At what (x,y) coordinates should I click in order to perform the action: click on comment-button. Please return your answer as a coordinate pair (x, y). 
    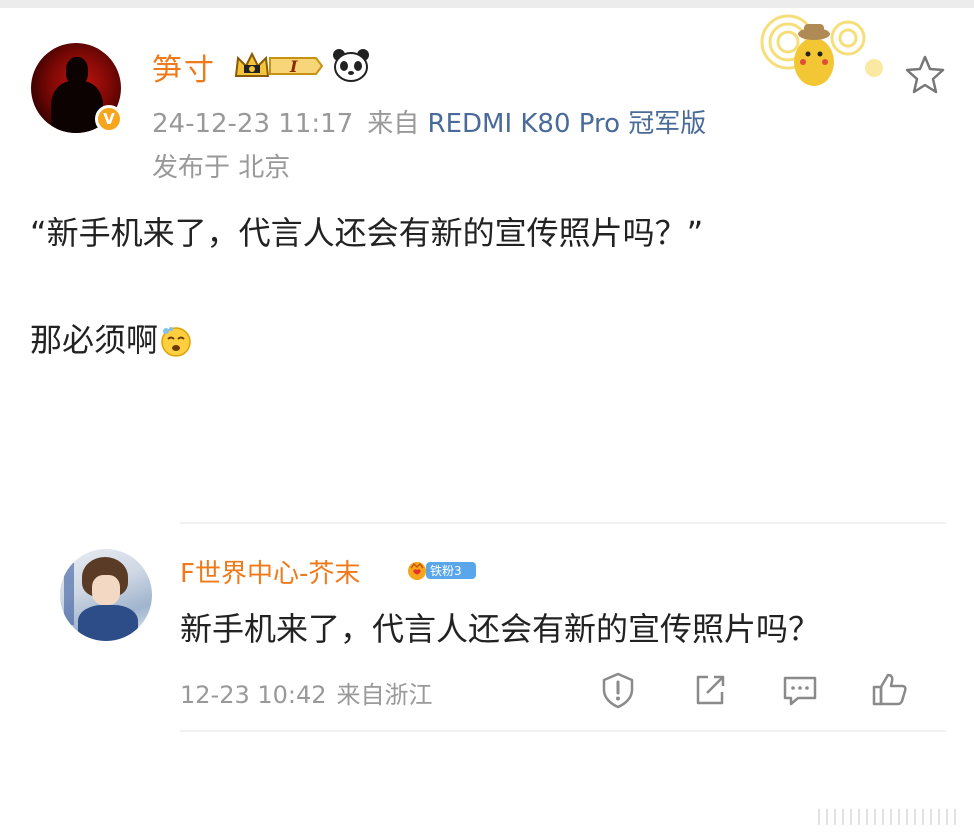
    Looking at the image, I should click on (800, 690).